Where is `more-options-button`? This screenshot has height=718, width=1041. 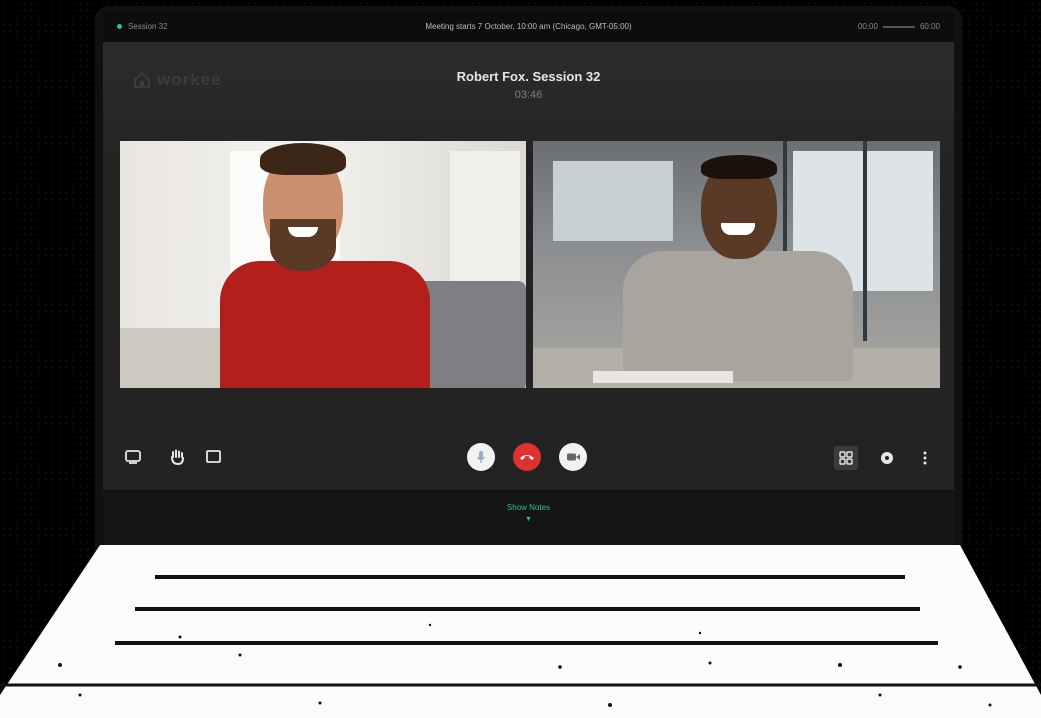
more-options-button is located at coordinates (925, 458).